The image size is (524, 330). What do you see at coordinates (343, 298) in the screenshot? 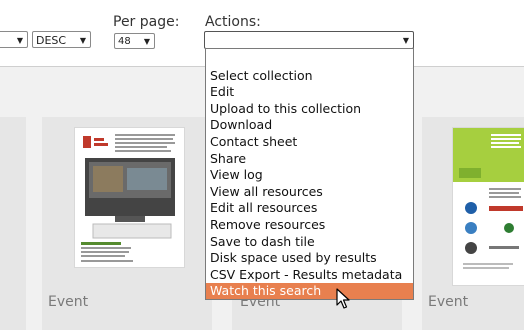
I see `mouse-cursor-icon` at bounding box center [343, 298].